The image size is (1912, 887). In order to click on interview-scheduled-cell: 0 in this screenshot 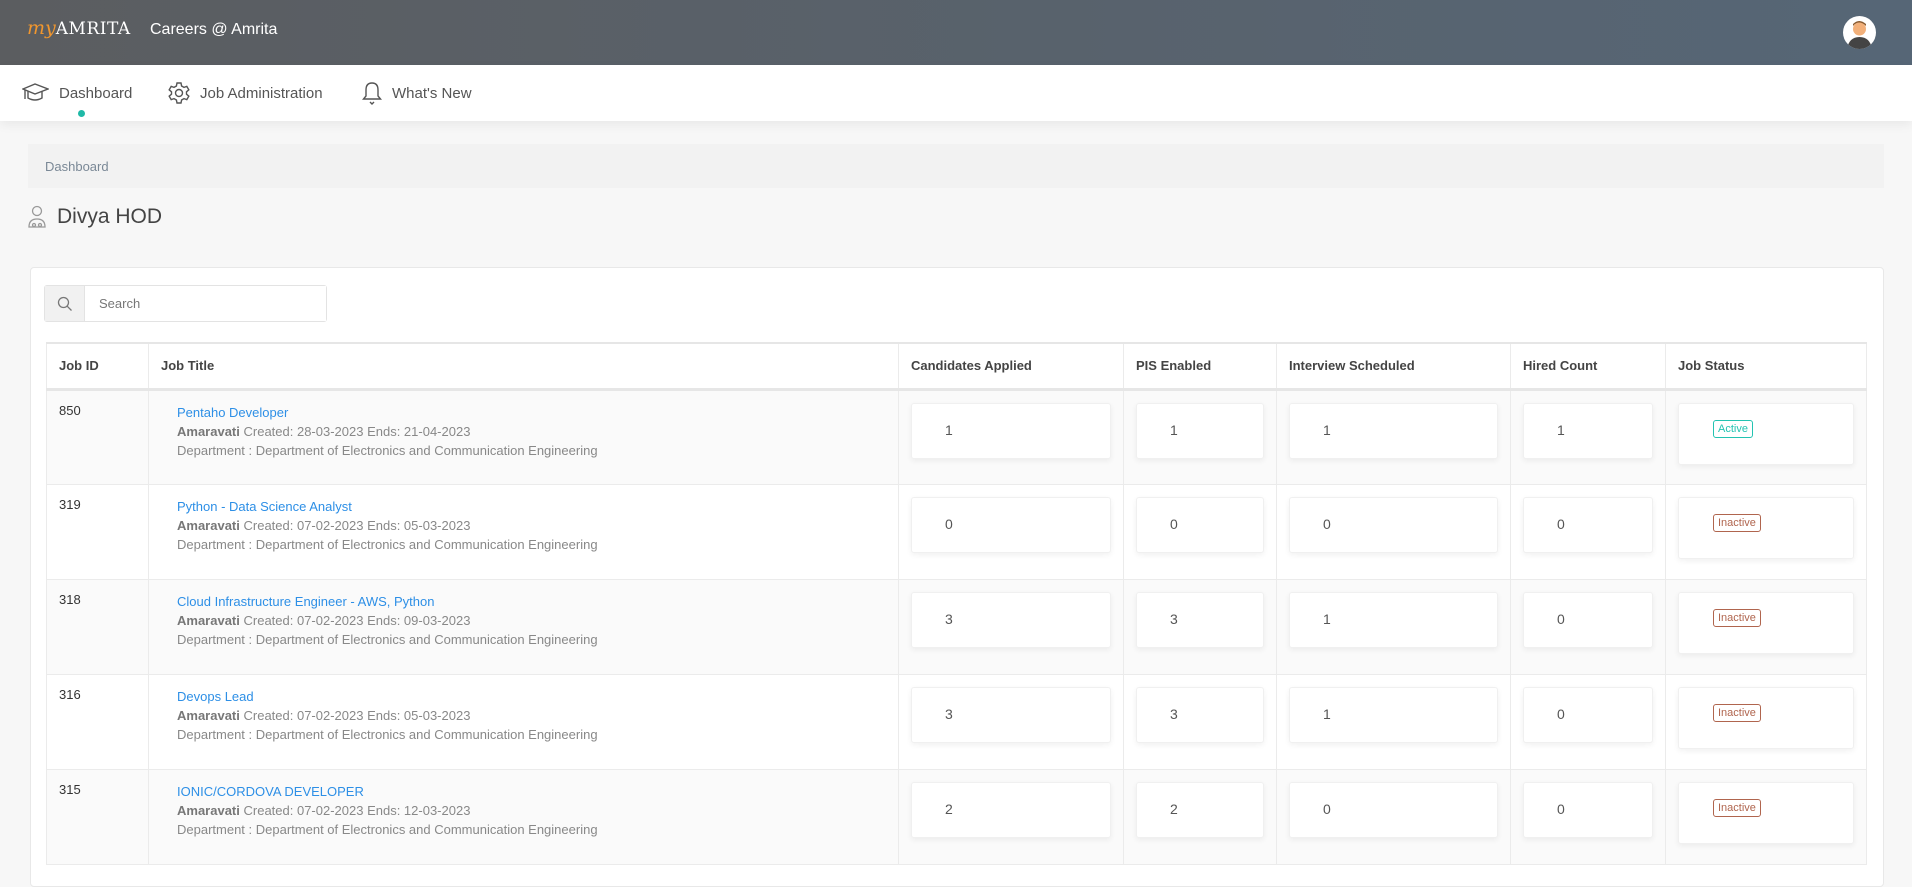, I will do `click(1393, 531)`.